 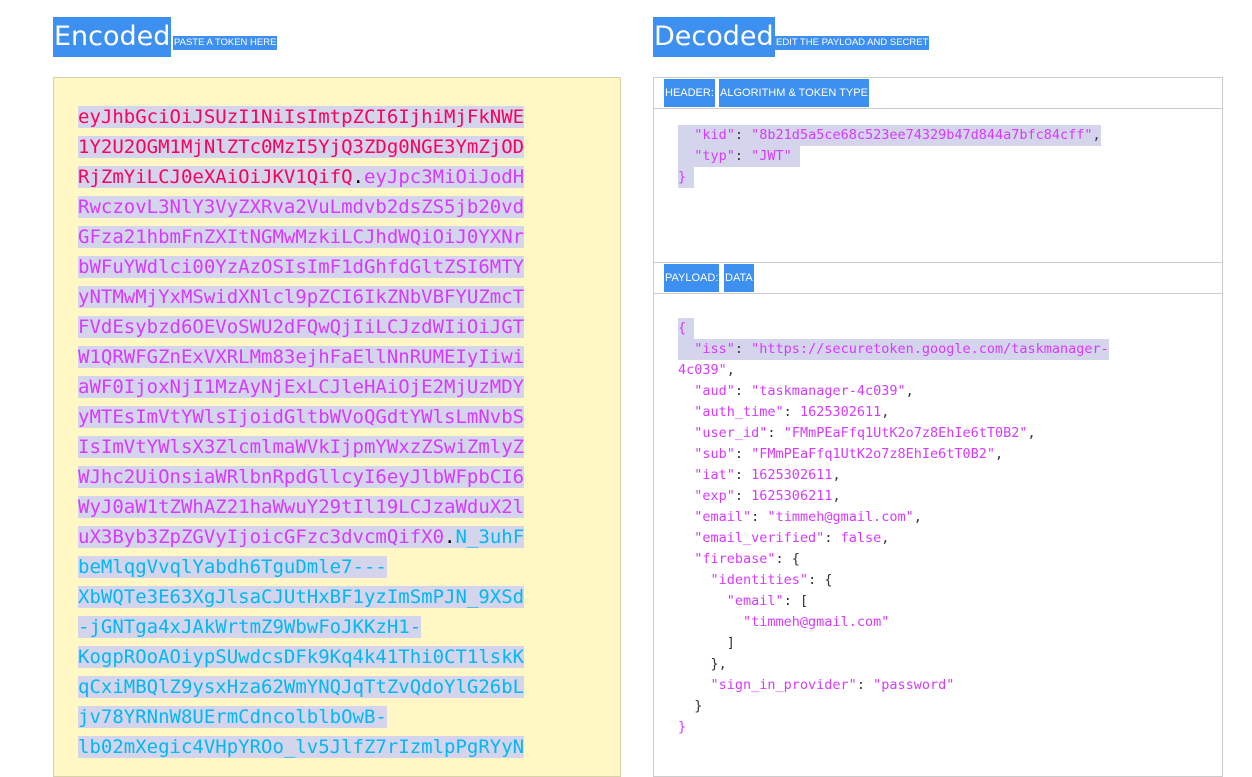 I want to click on payload-label: PAYLOAD:, so click(x=692, y=278).